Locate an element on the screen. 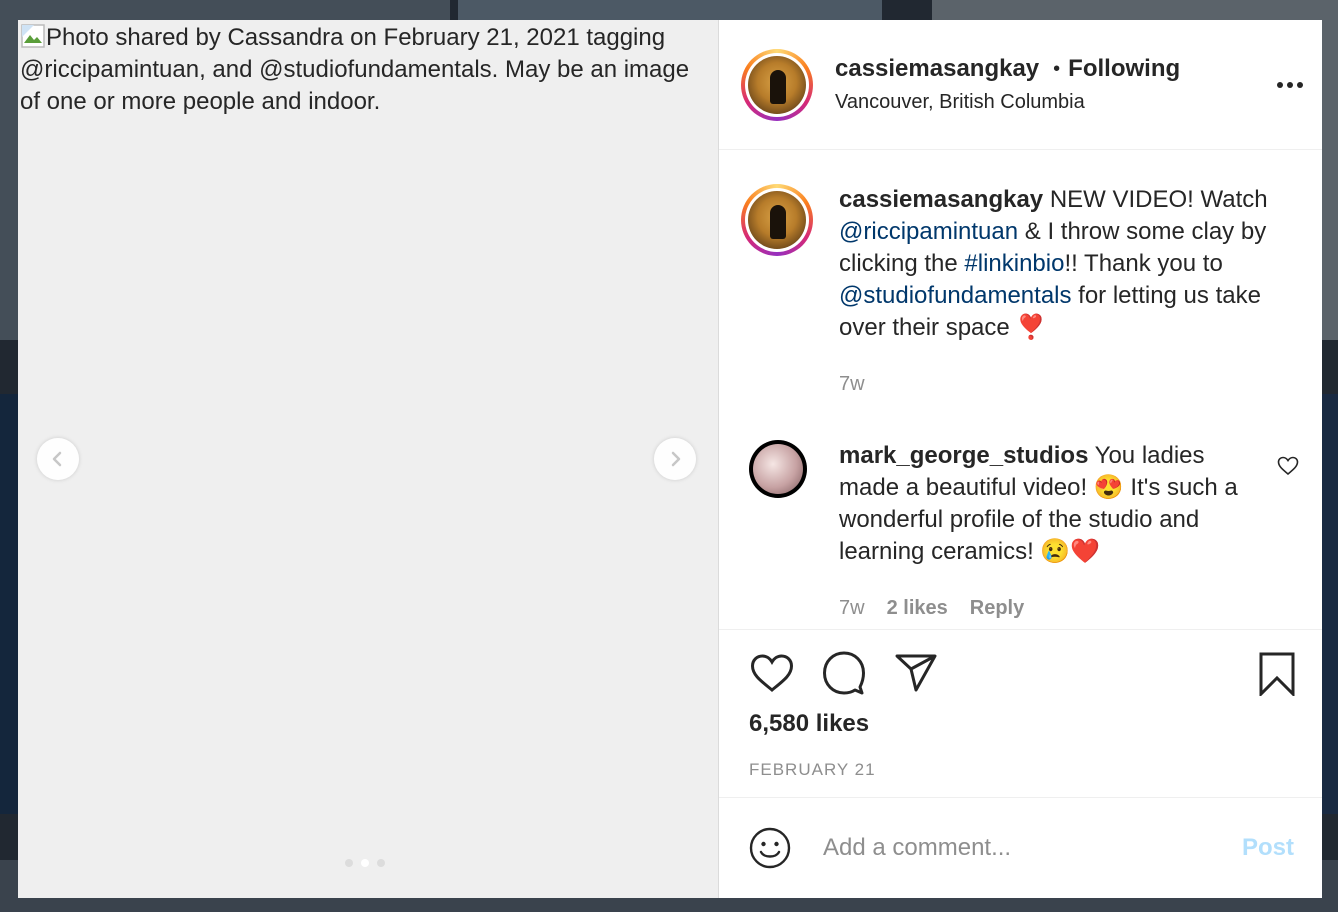 The height and width of the screenshot is (912, 1338). author-avatar is located at coordinates (777, 84).